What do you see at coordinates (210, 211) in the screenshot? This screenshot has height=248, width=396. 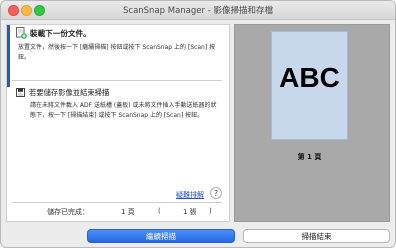 I see `saved-close-paren: )` at bounding box center [210, 211].